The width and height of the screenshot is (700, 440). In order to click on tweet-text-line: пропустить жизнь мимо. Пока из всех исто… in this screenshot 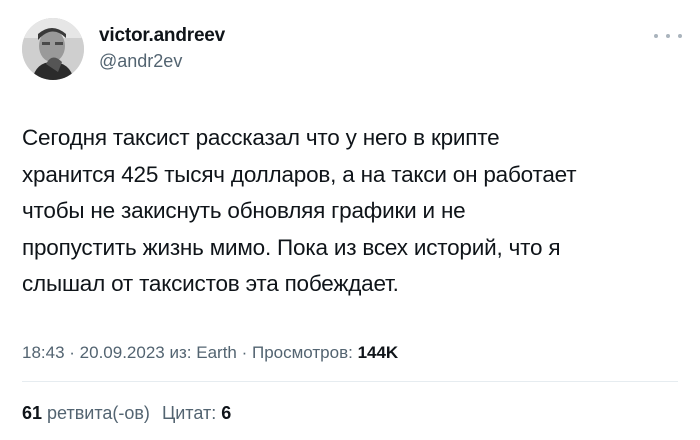, I will do `click(291, 247)`.